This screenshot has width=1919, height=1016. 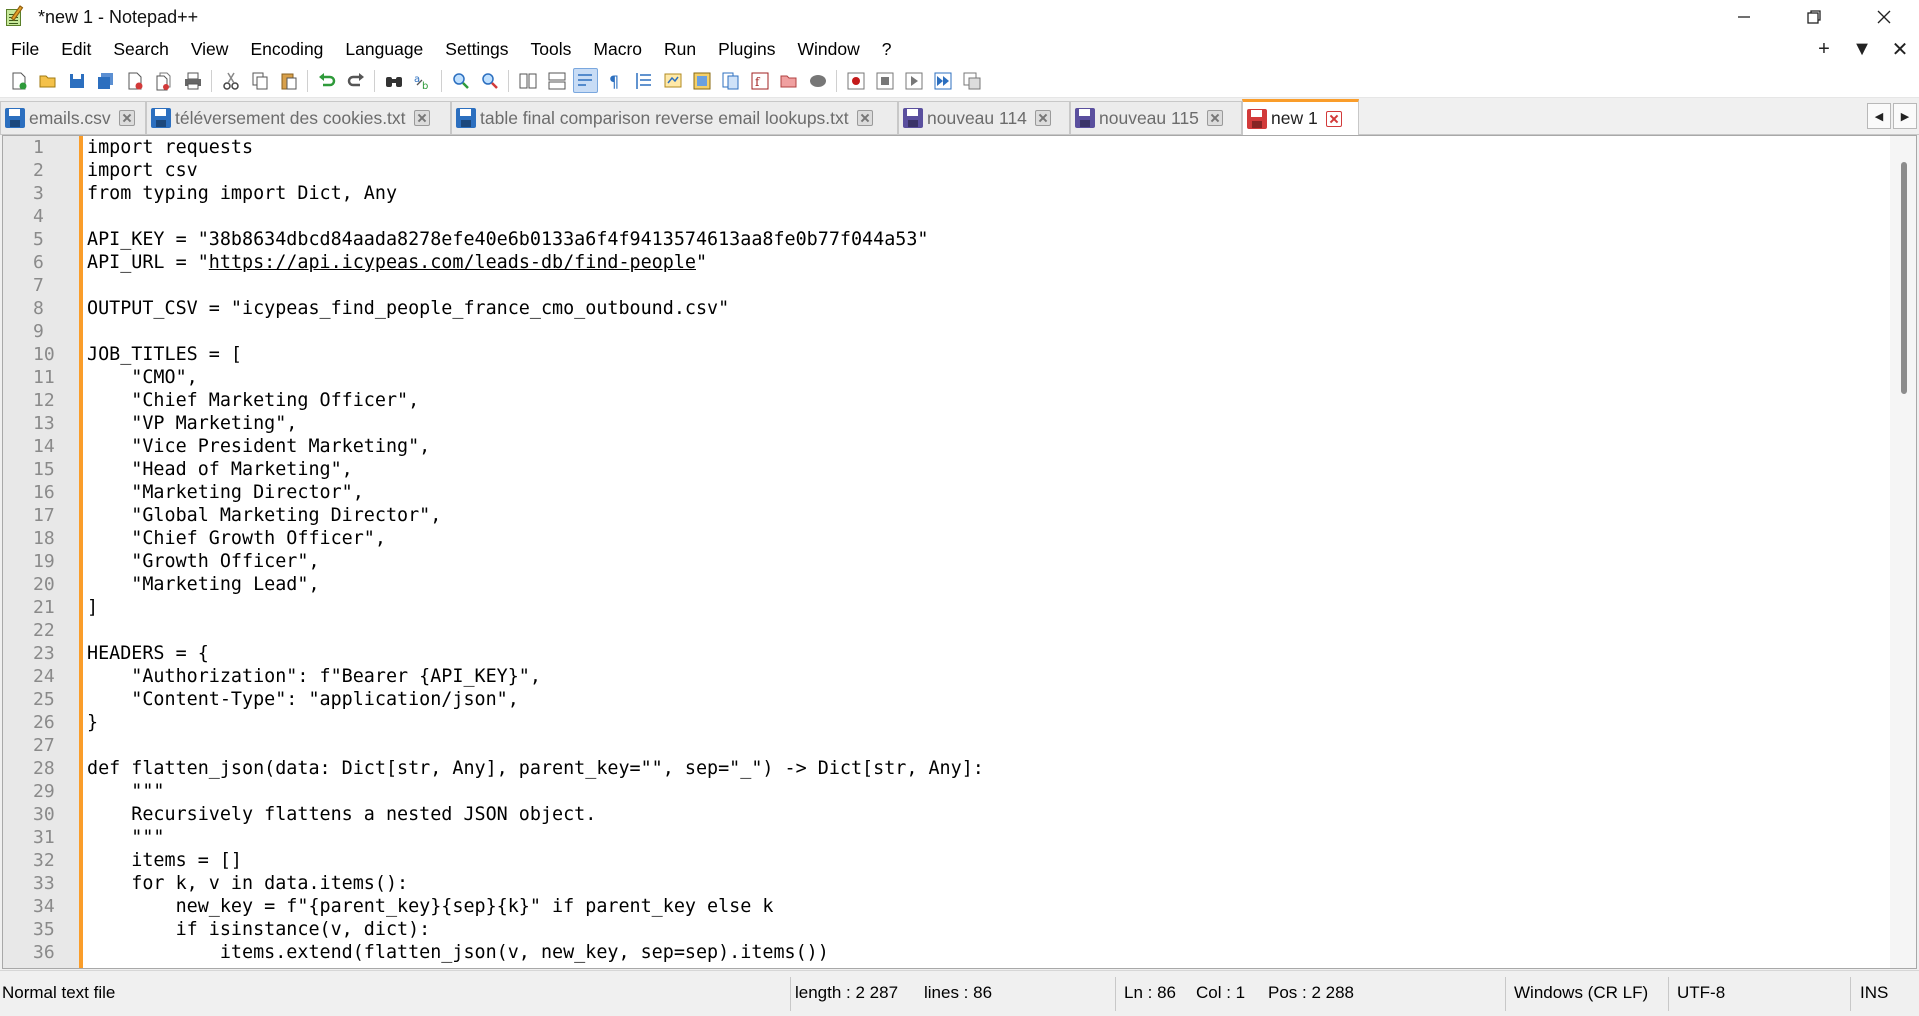 What do you see at coordinates (1904, 278) in the screenshot?
I see `scrollbar-thumb` at bounding box center [1904, 278].